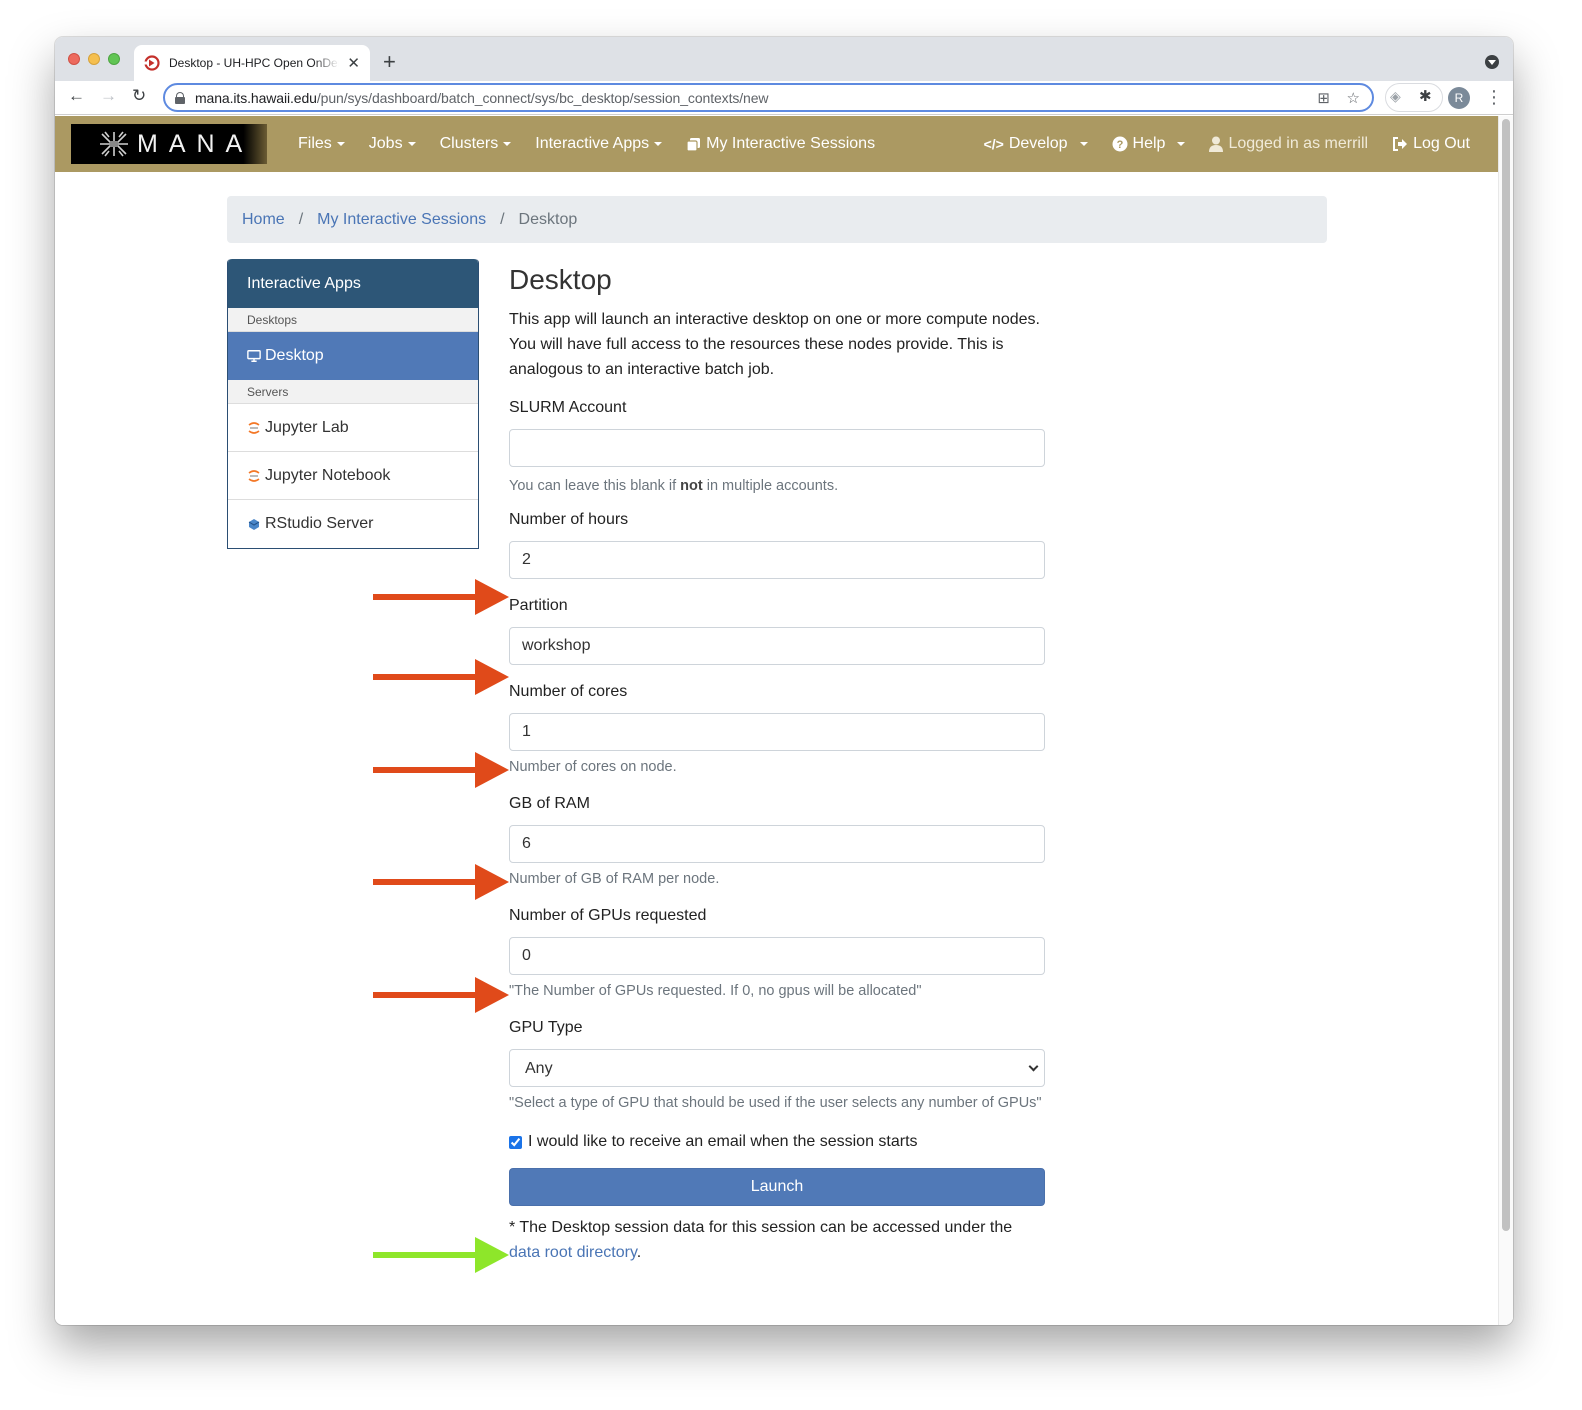 The width and height of the screenshot is (1582, 1410). Describe the element at coordinates (1323, 98) in the screenshot. I see `qr-code-icon: ⊞` at that location.